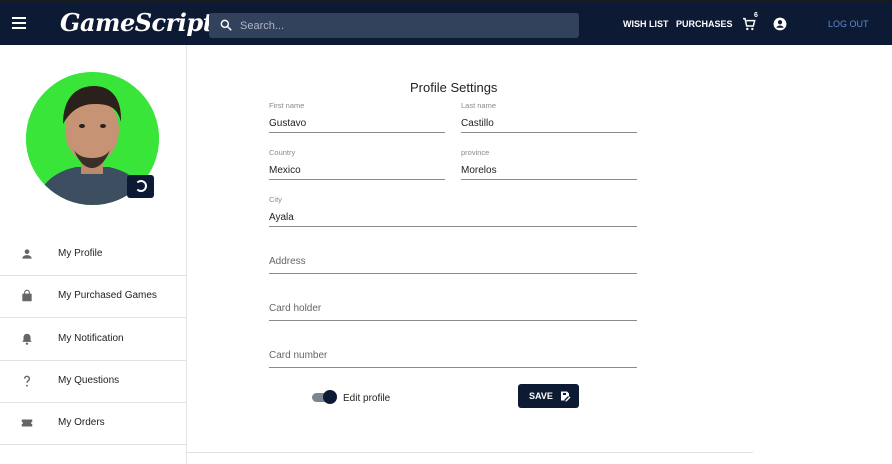  What do you see at coordinates (453, 308) in the screenshot?
I see `card-holder-input` at bounding box center [453, 308].